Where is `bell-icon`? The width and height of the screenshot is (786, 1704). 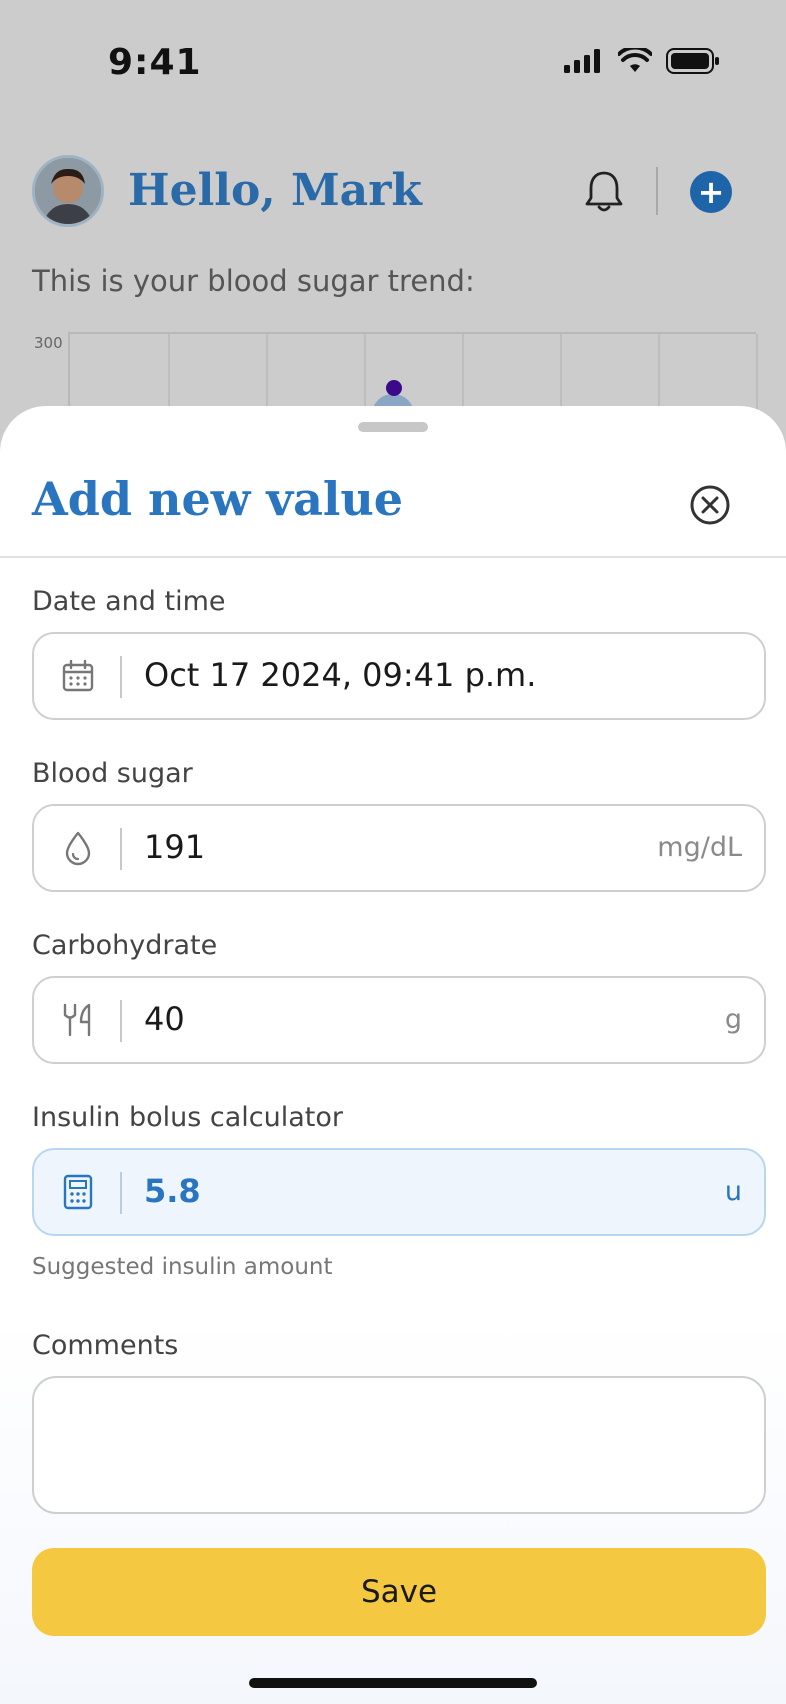 bell-icon is located at coordinates (604, 193).